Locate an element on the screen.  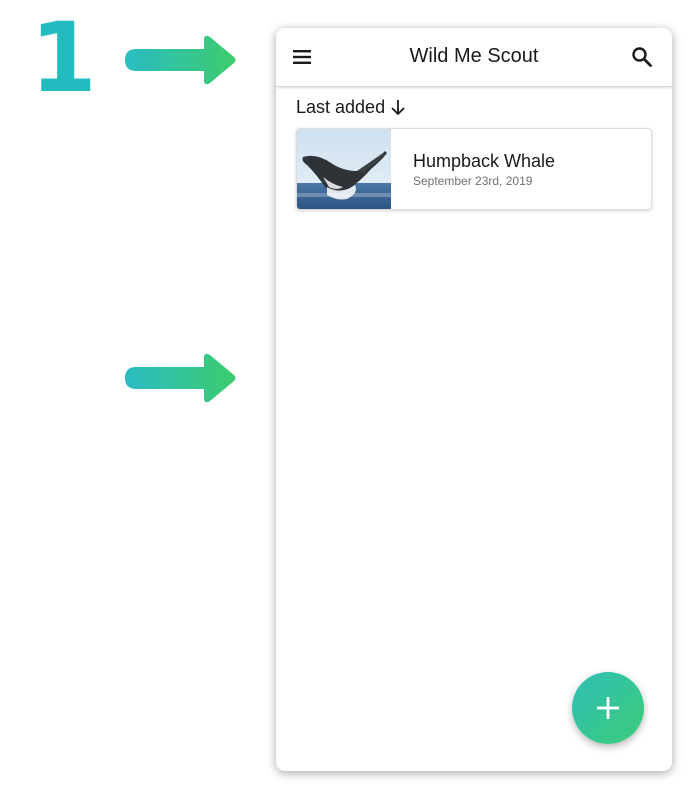
app-bar: Wild Me Scout is located at coordinates (474, 57).